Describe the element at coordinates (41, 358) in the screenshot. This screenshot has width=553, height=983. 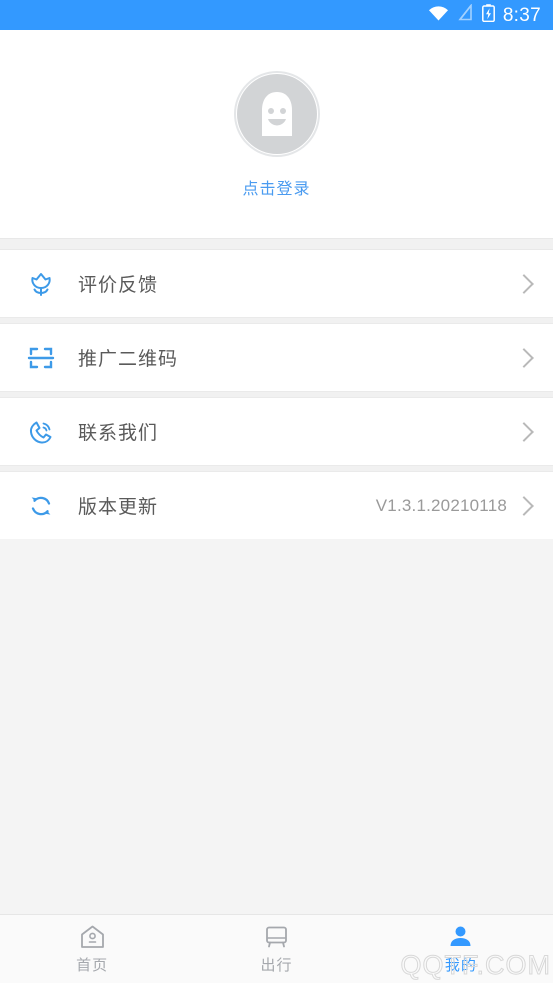
I see `qr-scan-icon` at that location.